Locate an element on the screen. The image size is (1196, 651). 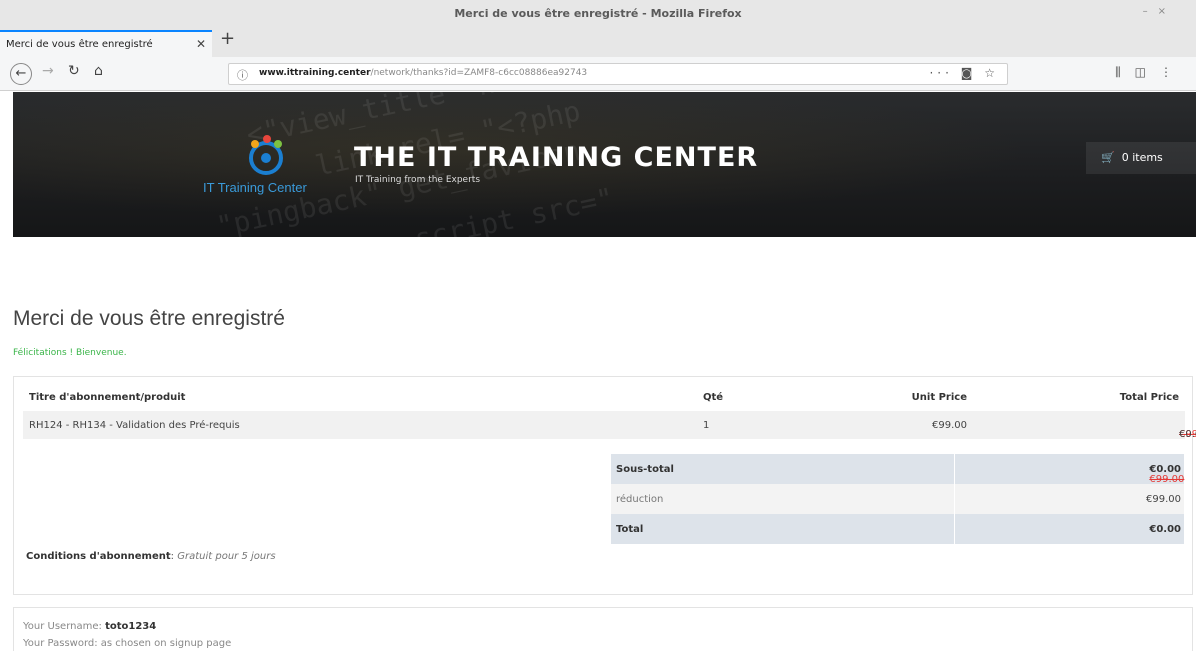
bookmark-star-icon: ☆ is located at coordinates (991, 73).